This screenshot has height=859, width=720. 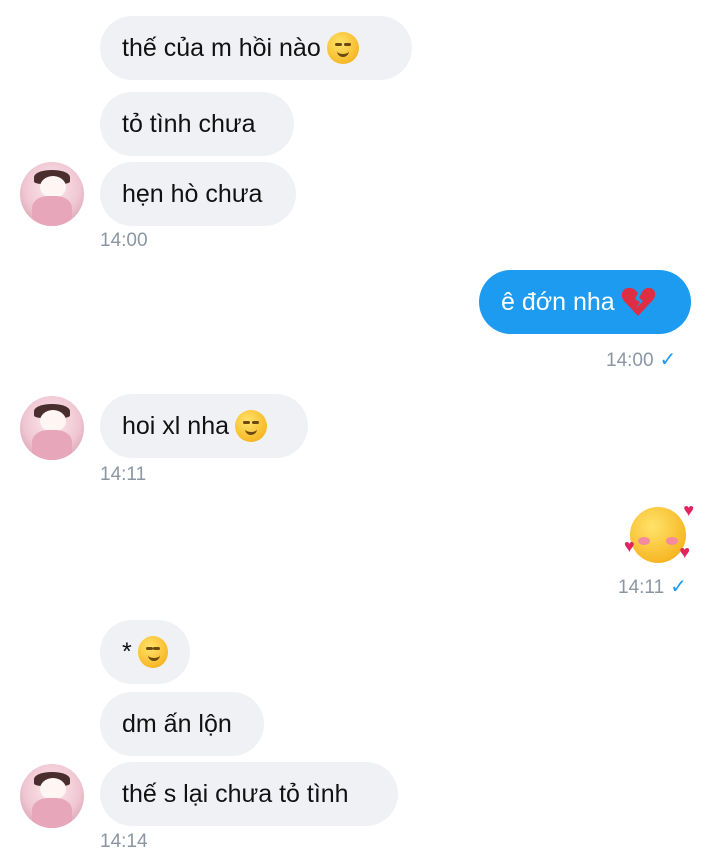 I want to click on incoming-message: tỏ tình chưa, so click(x=197, y=124).